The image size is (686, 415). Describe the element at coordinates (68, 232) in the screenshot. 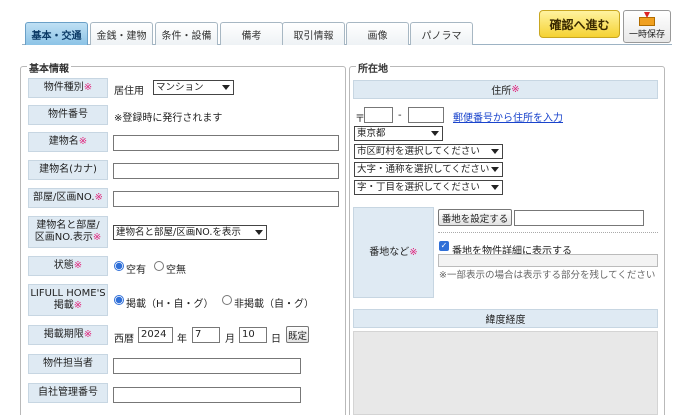

I see `display-label: 建物名と部屋/ 区画NO.表示※` at that location.